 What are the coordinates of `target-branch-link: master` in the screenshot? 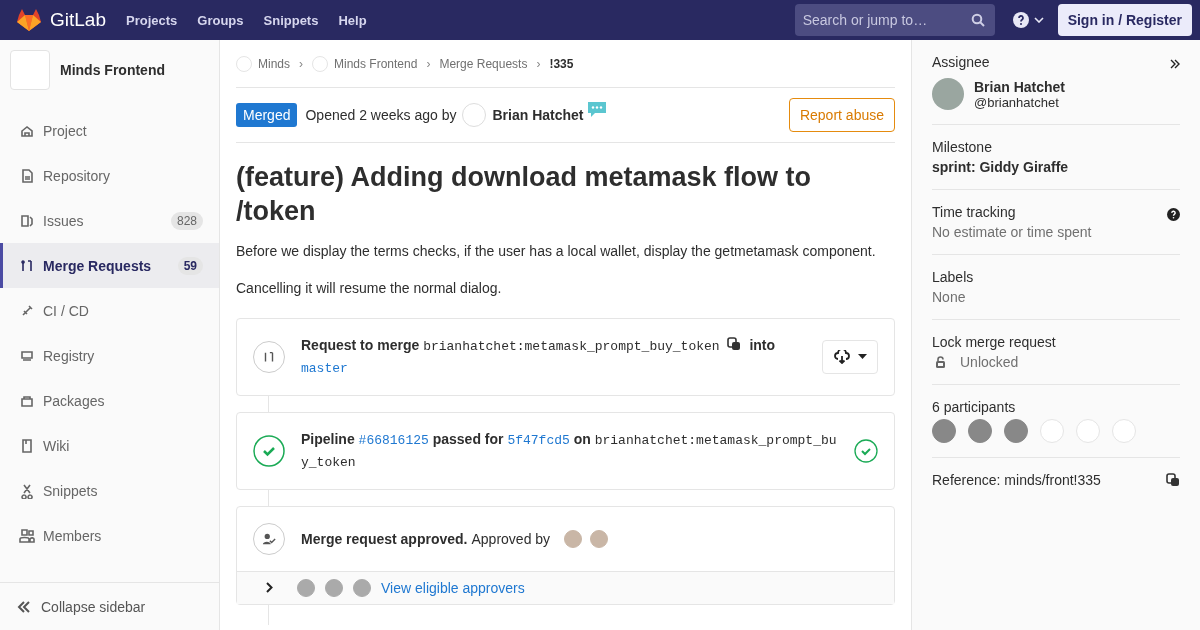 It's located at (324, 368).